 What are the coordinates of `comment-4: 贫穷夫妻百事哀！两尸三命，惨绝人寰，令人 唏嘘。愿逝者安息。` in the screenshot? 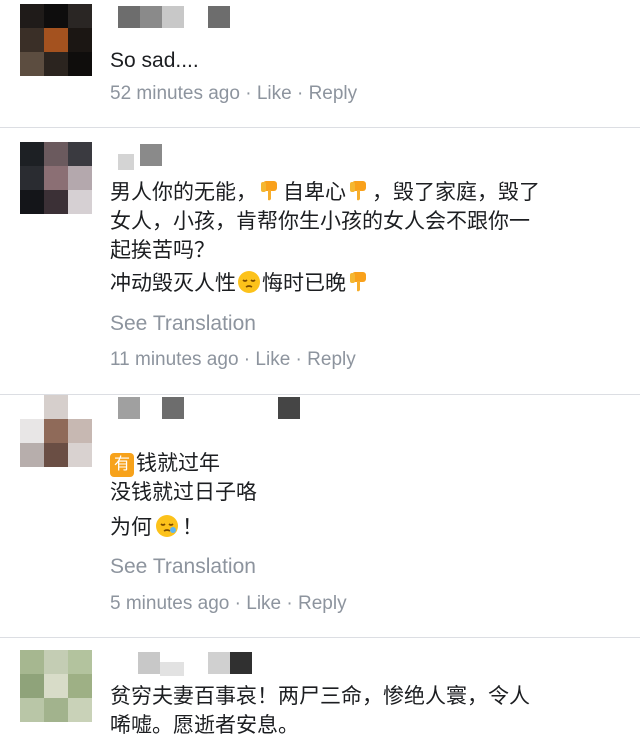 It's located at (320, 690).